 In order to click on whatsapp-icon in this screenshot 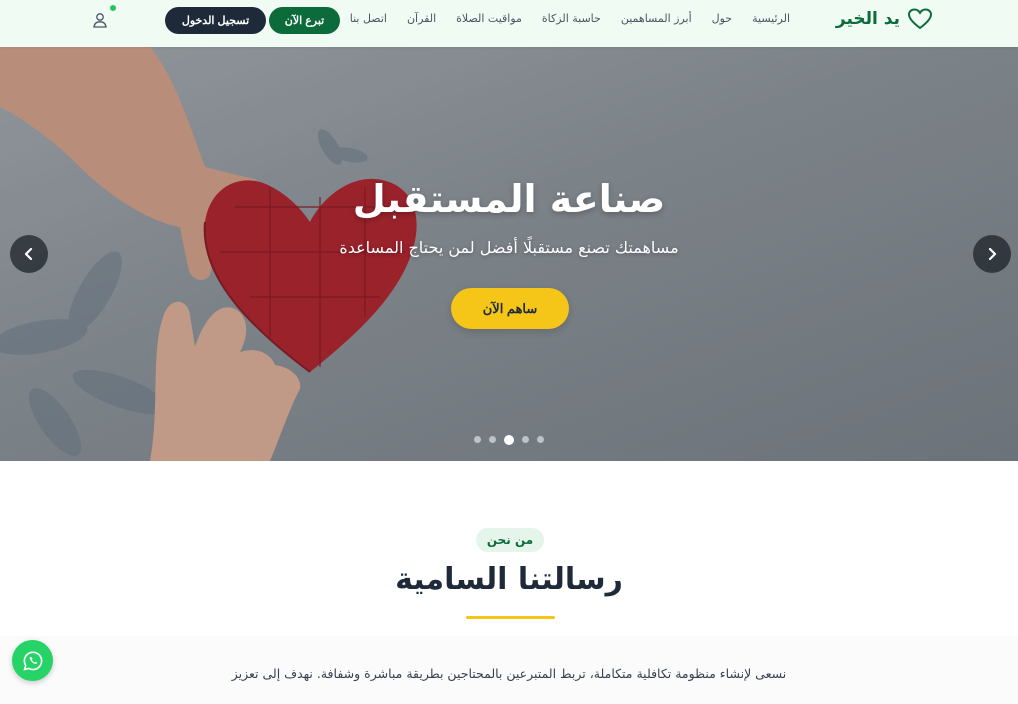, I will do `click(32, 660)`.